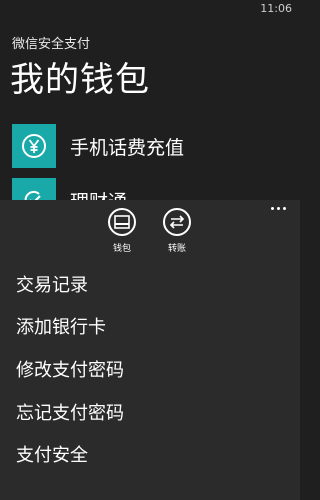 Image resolution: width=320 pixels, height=500 pixels. I want to click on status-bar: 11:06, so click(150, 9).